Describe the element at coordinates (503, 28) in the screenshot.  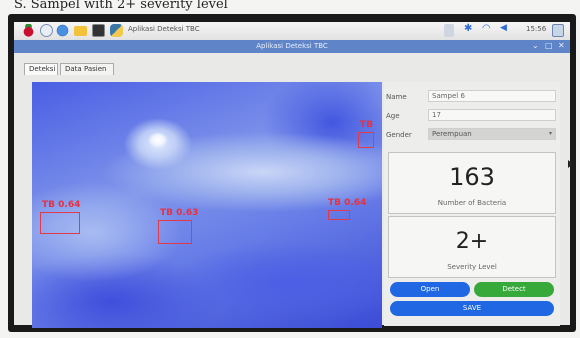
I see `speaker-icon: ◀` at that location.